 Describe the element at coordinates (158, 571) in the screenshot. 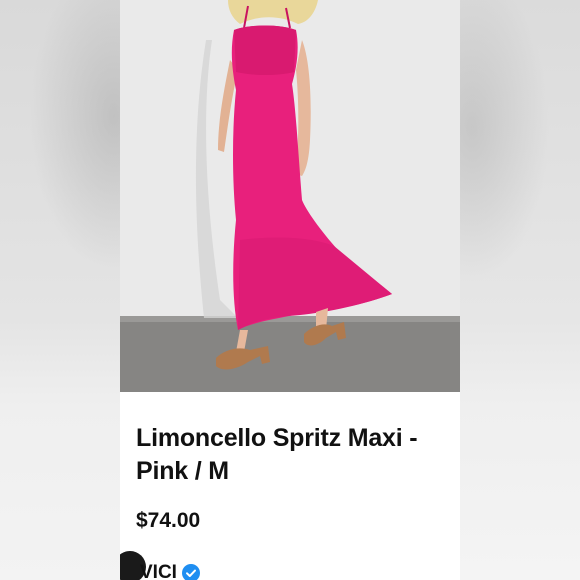

I see `seller-name: VICI` at that location.